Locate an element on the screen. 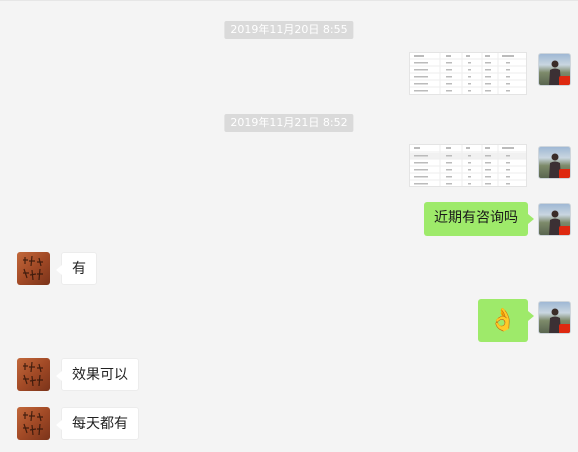 The width and height of the screenshot is (578, 452). outgoing-emoji-bubble: 👌 is located at coordinates (506, 320).